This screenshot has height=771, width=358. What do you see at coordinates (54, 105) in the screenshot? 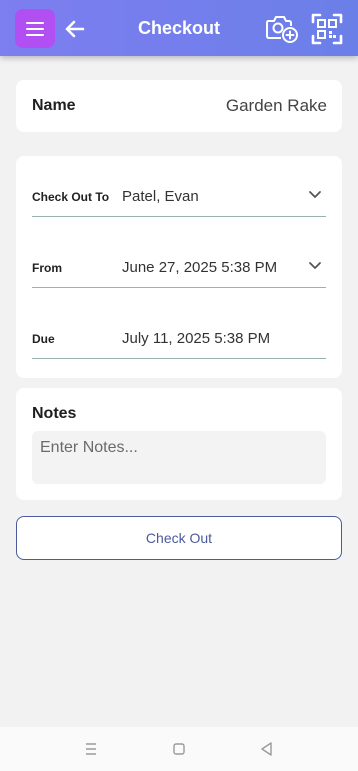
I see `name-label: Name` at bounding box center [54, 105].